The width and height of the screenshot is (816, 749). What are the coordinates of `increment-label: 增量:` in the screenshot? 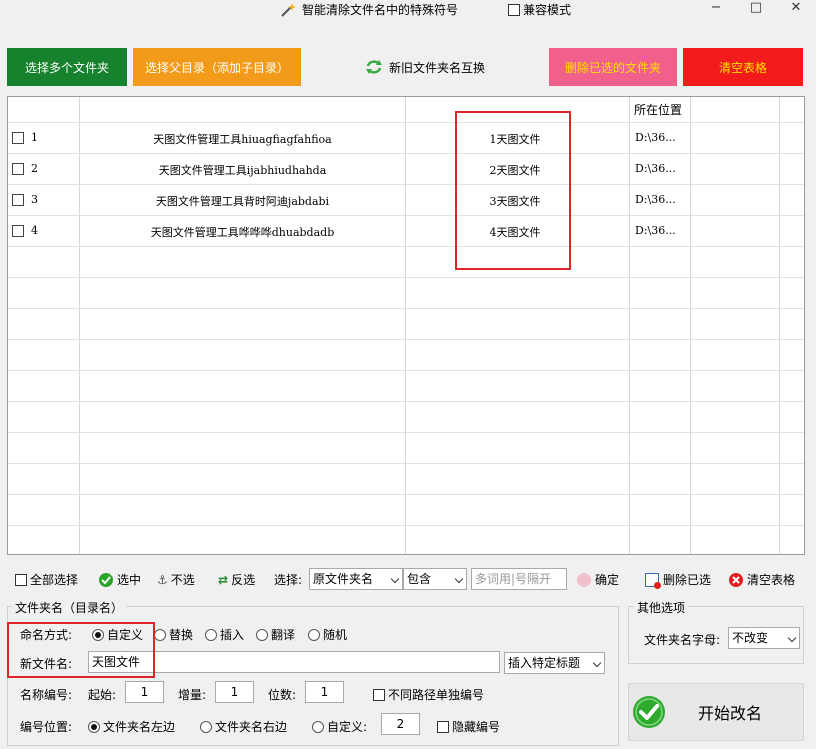 It's located at (192, 695).